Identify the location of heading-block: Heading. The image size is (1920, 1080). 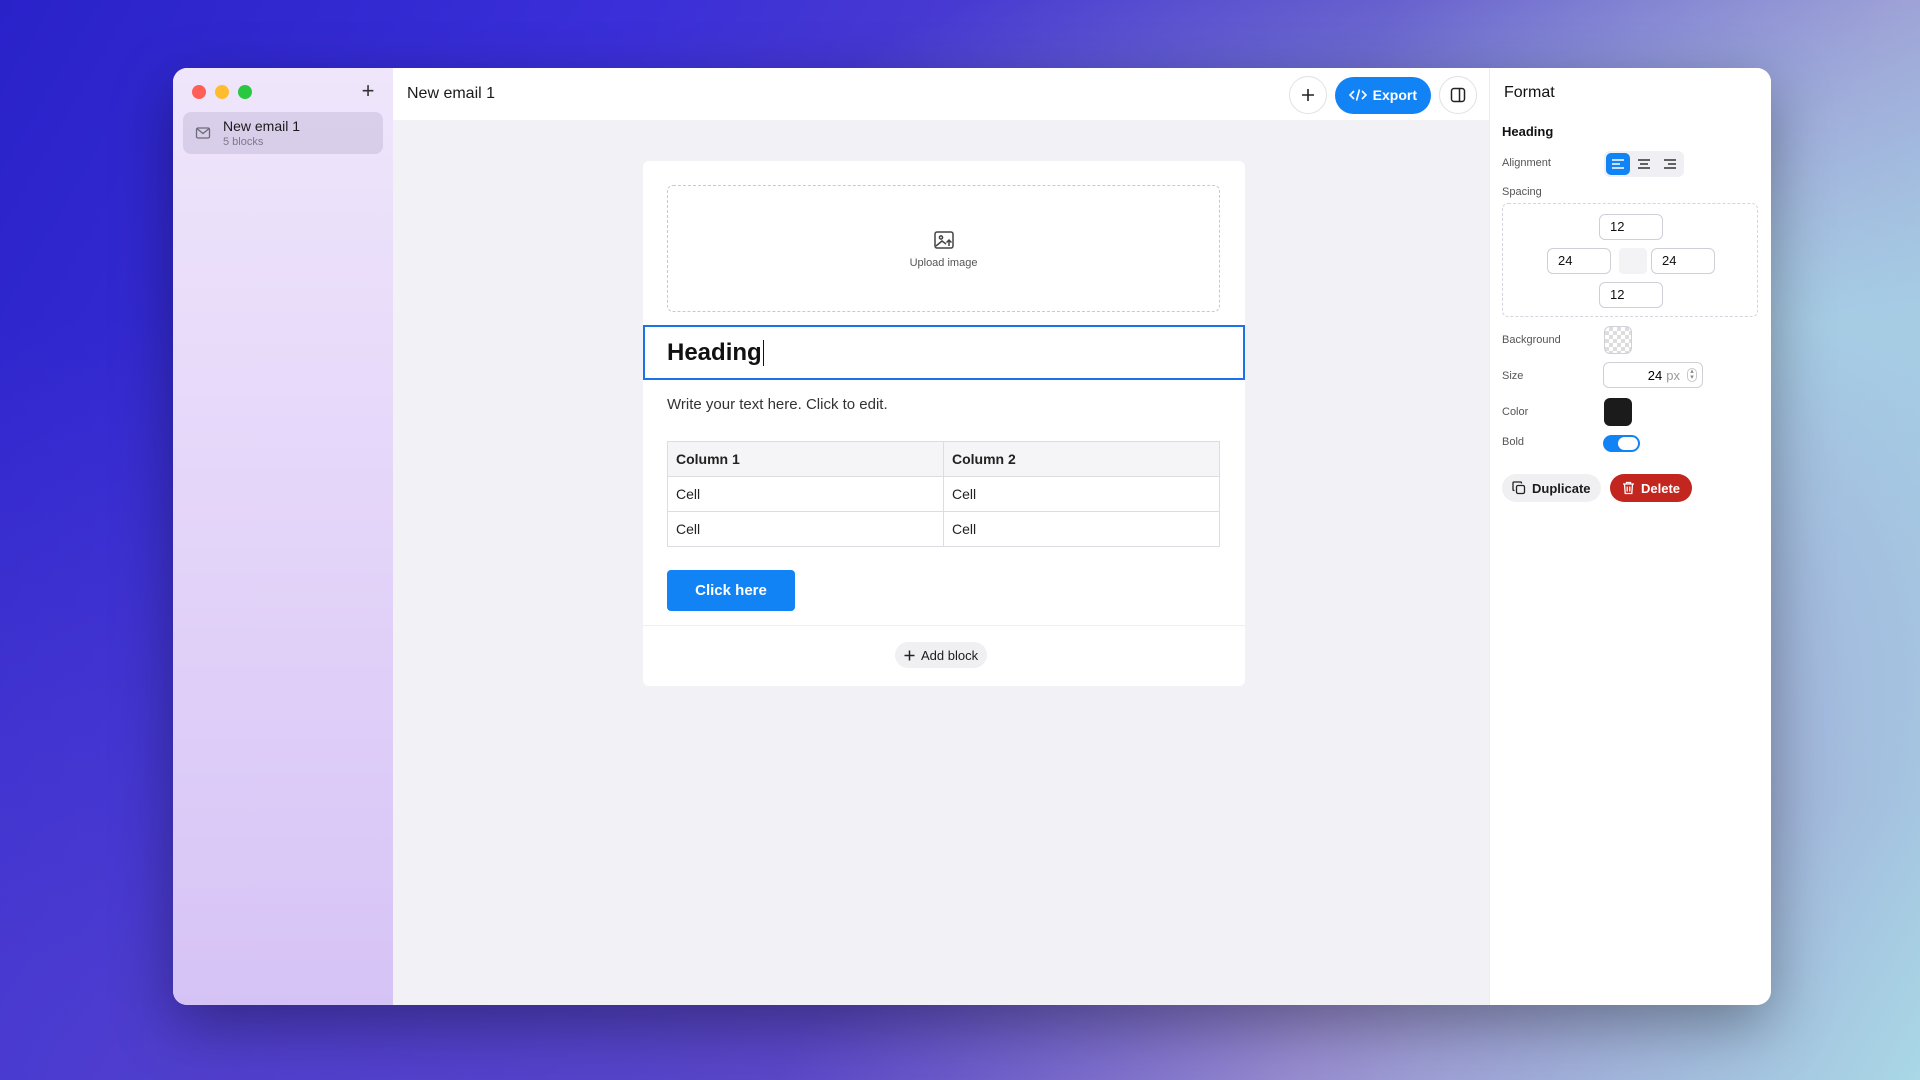
(944, 352).